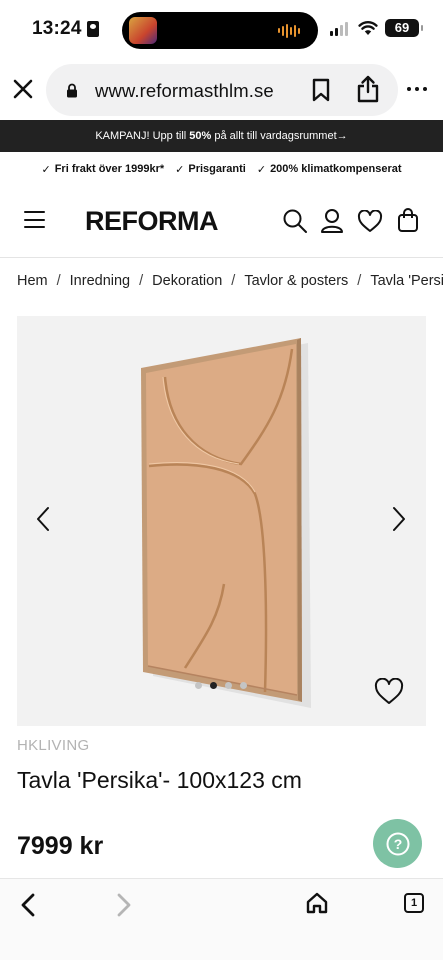  I want to click on breadcrumb-current: Tavla 'Persika', so click(406, 281).